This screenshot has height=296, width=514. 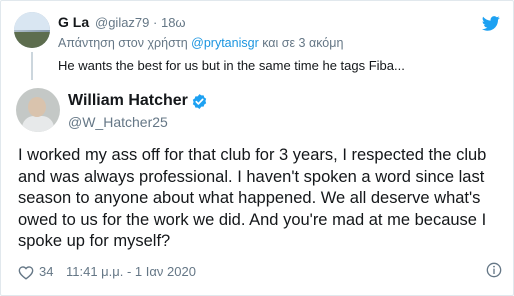 I want to click on thread-connector-line, so click(x=32, y=66).